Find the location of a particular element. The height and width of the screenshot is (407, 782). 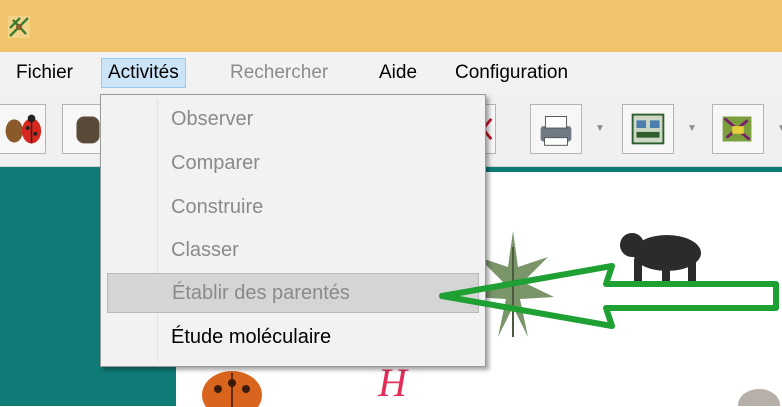

ladybug-icon is located at coordinates (23, 129).